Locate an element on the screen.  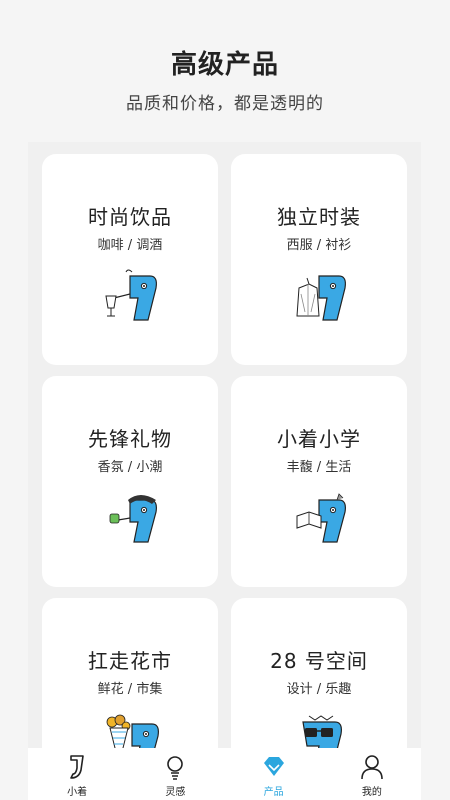
product-card-school: 小着小学 丰馥 / 生活 is located at coordinates (319, 481).